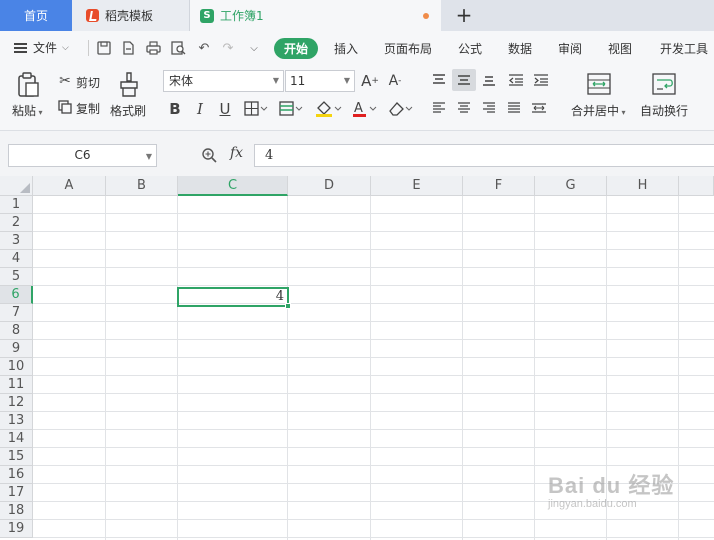 Image resolution: width=714 pixels, height=540 pixels. Describe the element at coordinates (346, 48) in the screenshot. I see `menu-tab-insert: 插入` at that location.